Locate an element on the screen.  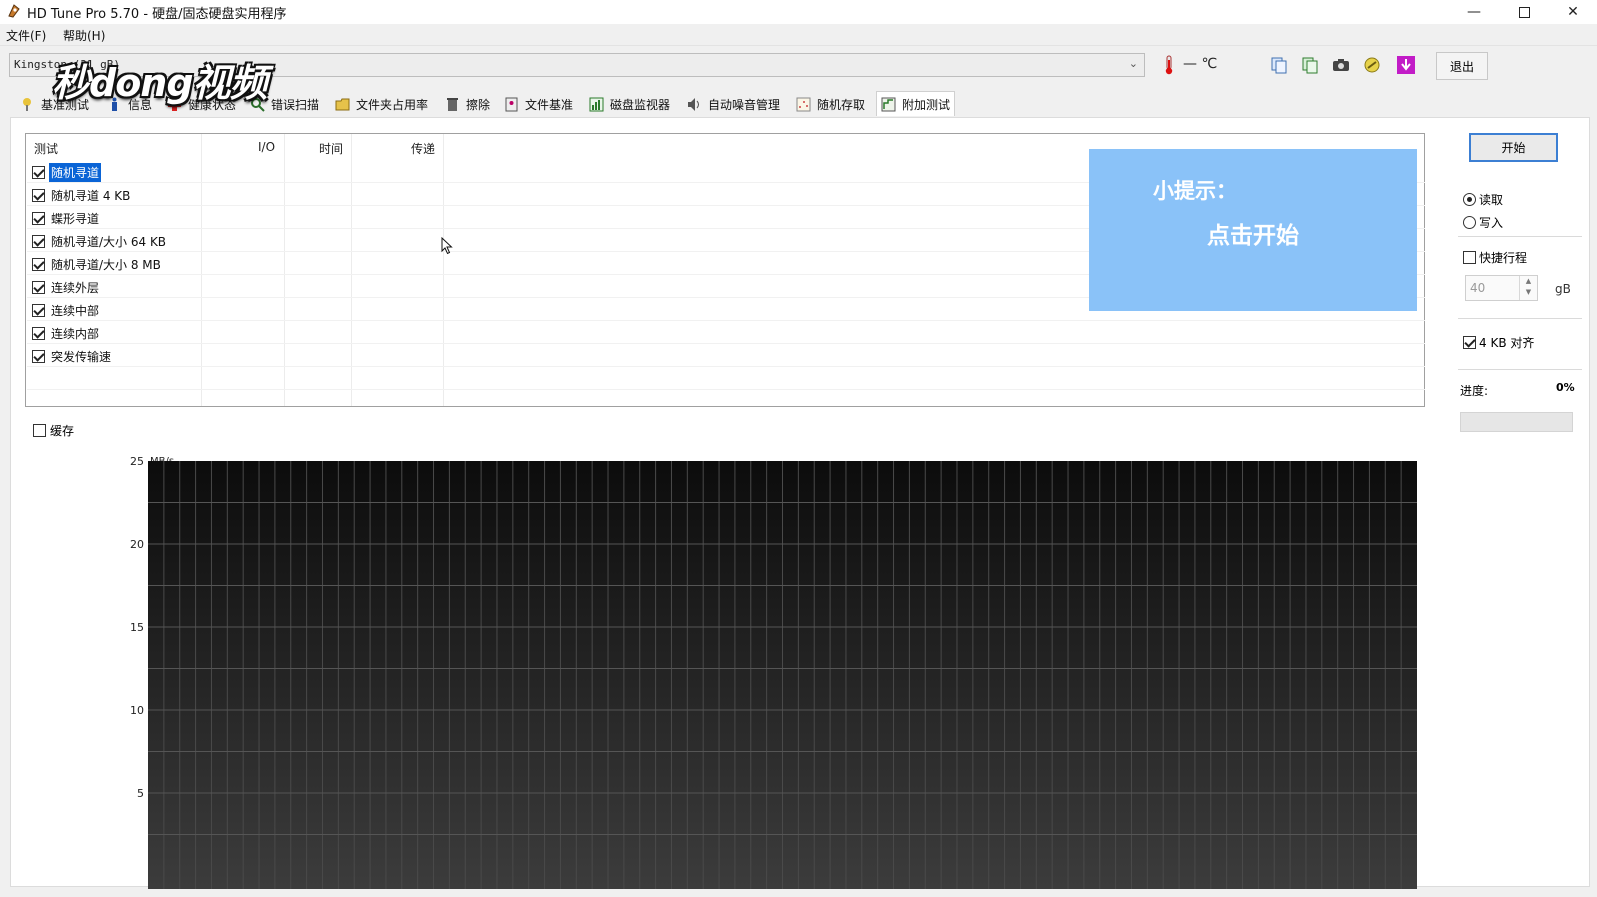
test-row-sequential-outer: 连续外层 is located at coordinates (66, 287).